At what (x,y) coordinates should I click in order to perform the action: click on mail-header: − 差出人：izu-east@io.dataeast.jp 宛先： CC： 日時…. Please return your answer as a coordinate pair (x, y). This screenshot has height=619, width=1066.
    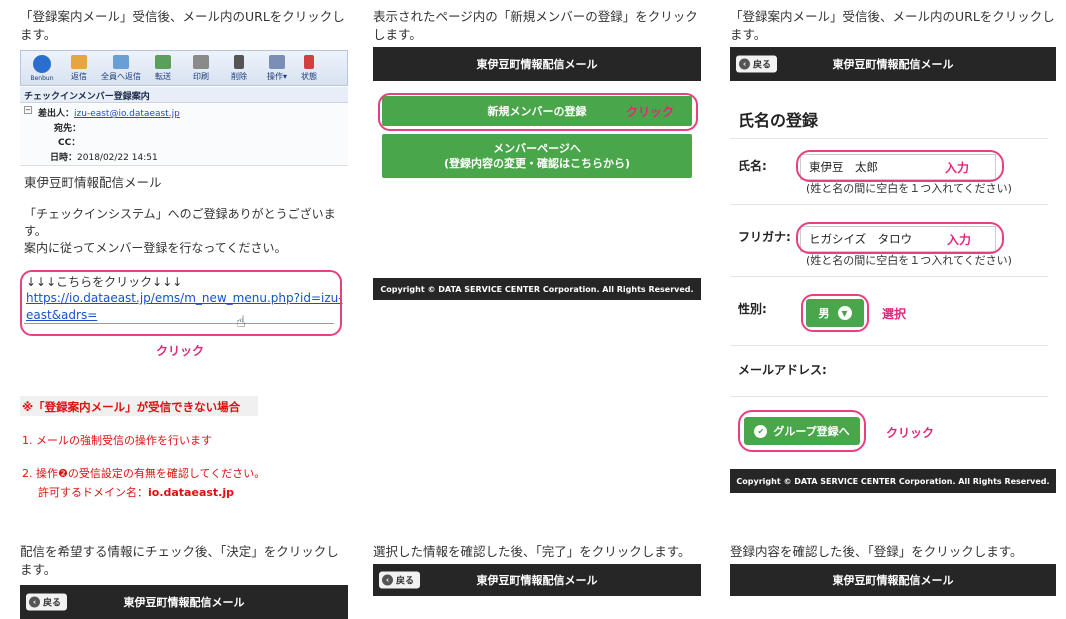
    Looking at the image, I should click on (184, 135).